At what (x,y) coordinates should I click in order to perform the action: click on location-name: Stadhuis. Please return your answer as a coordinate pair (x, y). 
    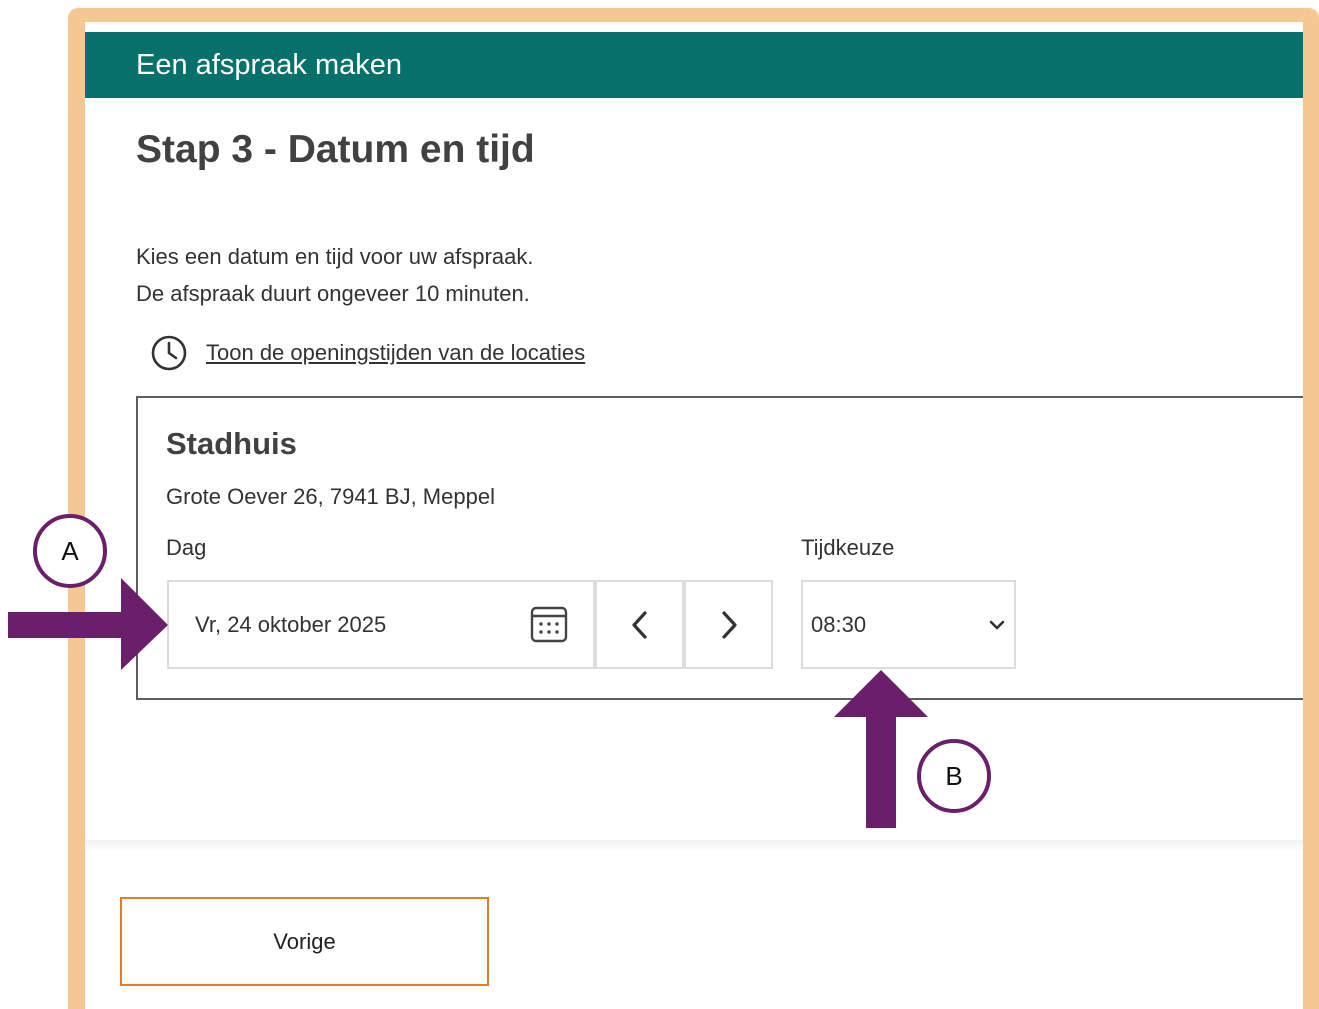
    Looking at the image, I should click on (231, 443).